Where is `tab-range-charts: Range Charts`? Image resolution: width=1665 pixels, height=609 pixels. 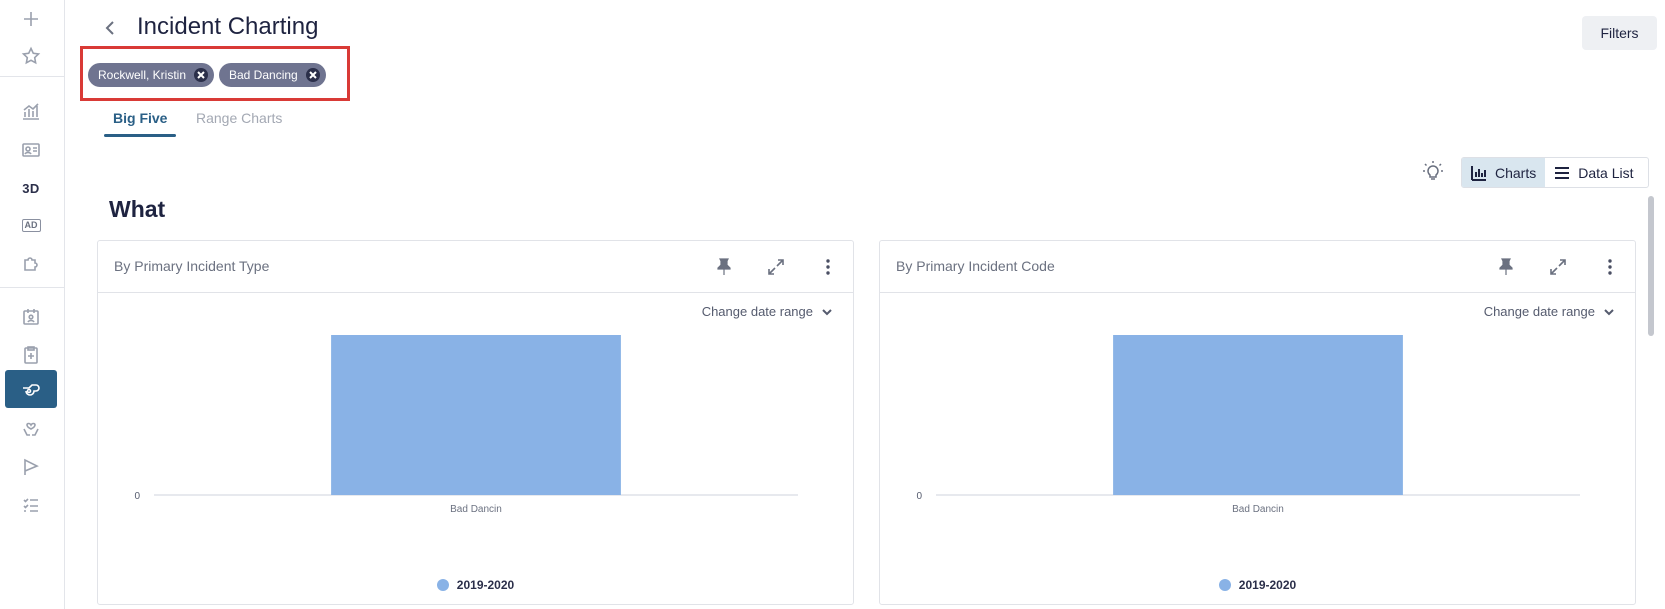
tab-range-charts: Range Charts is located at coordinates (239, 118).